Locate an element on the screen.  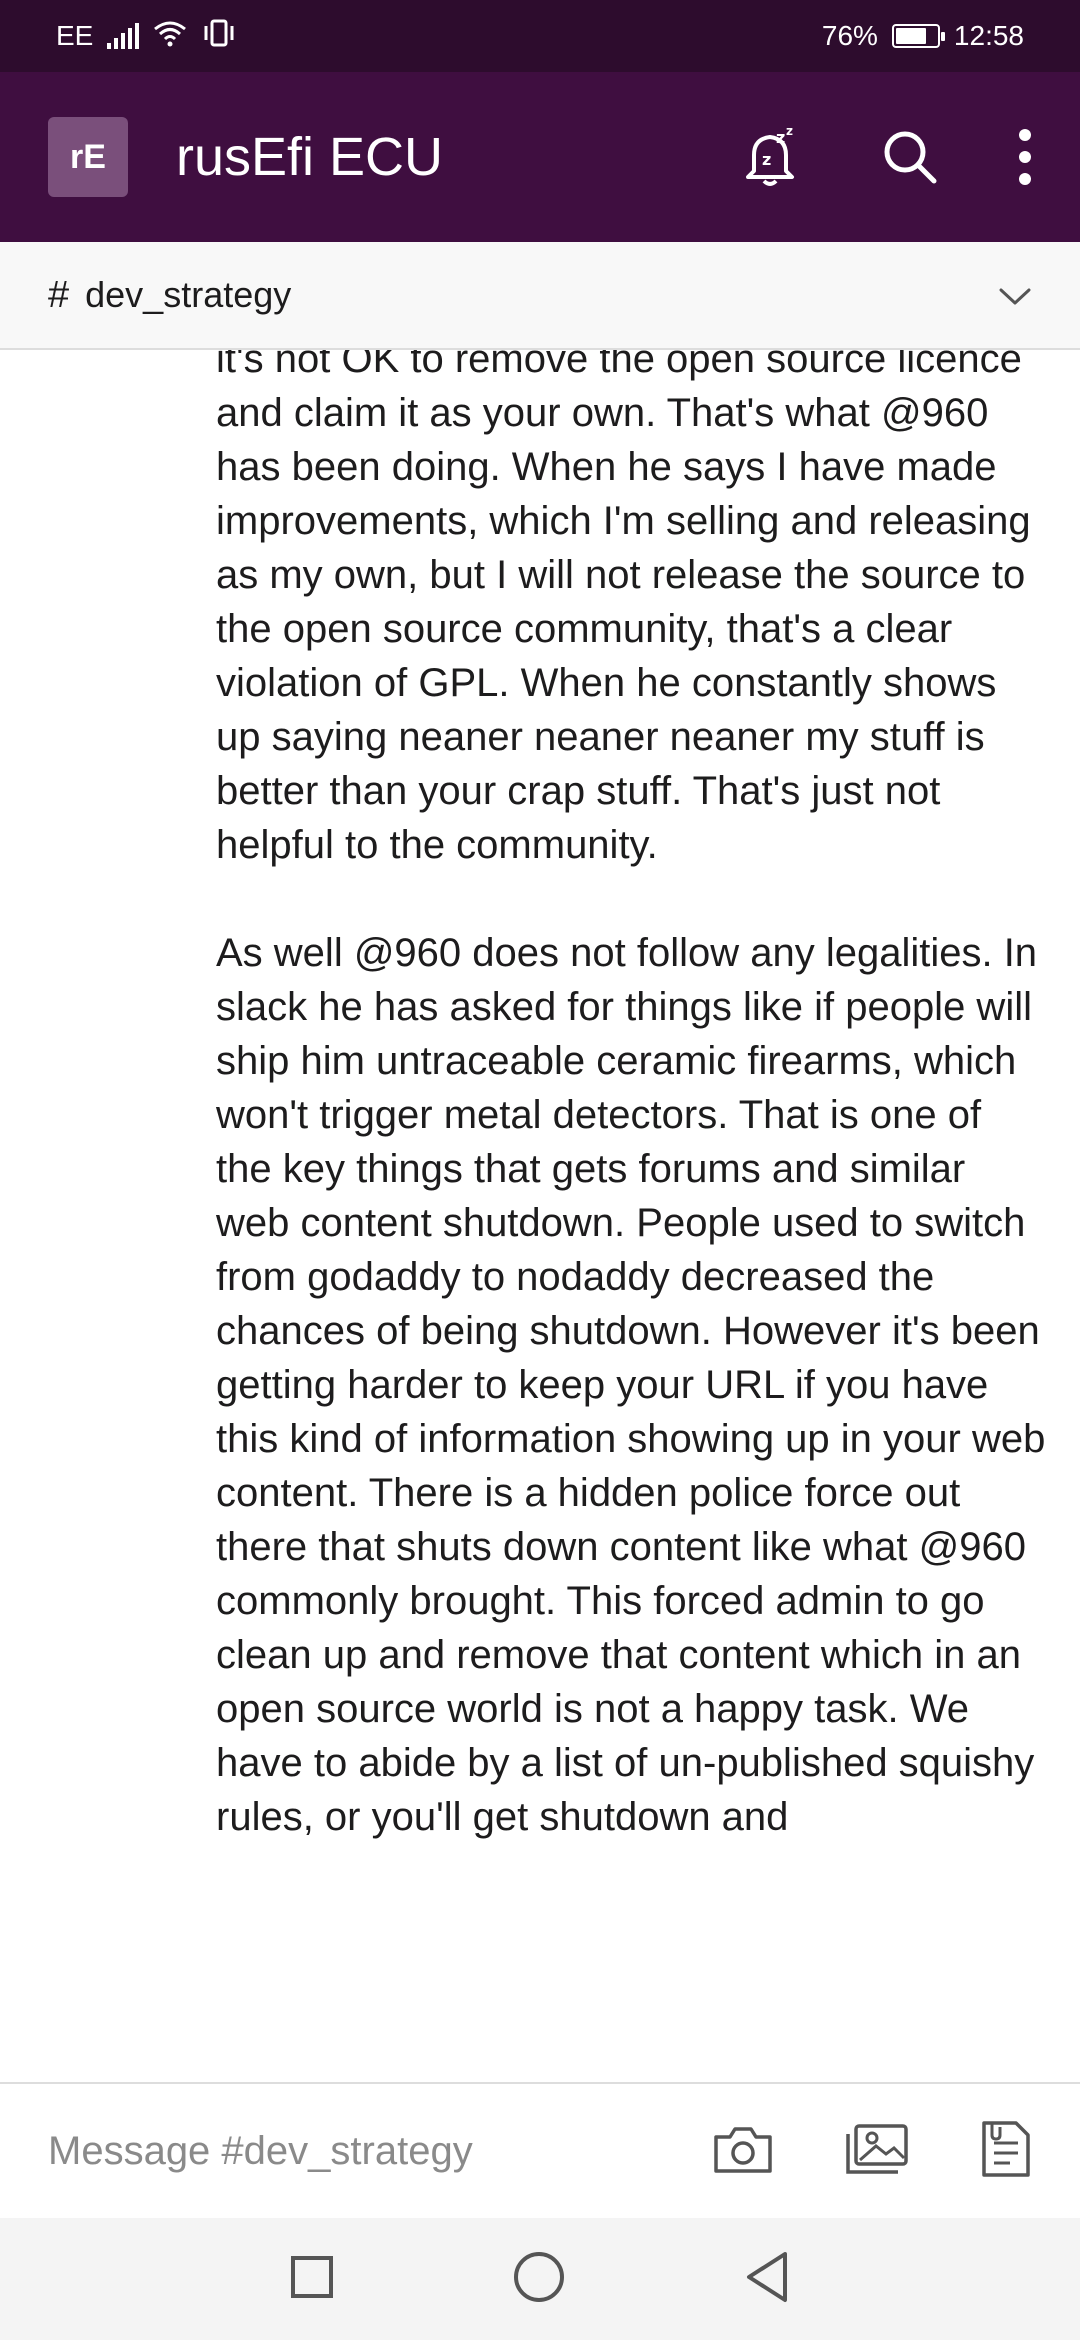
battery-level is located at coordinates (911, 36).